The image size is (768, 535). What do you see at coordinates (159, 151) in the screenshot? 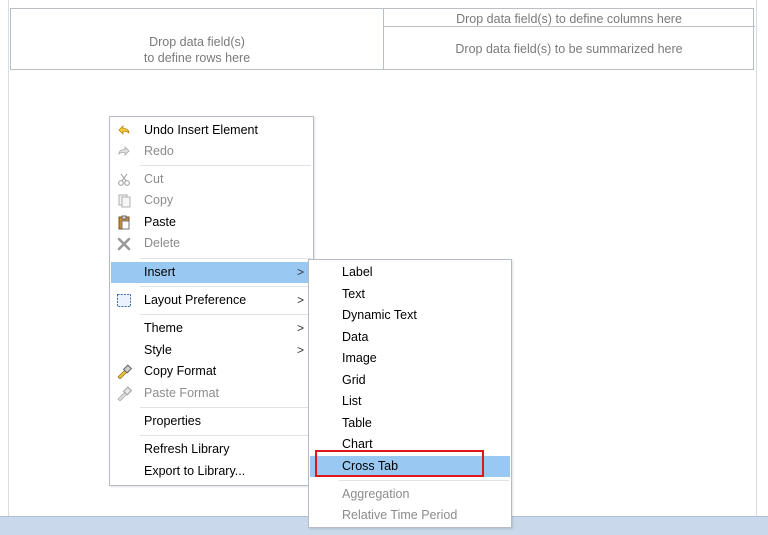
I see `menu-item-label: Redo` at bounding box center [159, 151].